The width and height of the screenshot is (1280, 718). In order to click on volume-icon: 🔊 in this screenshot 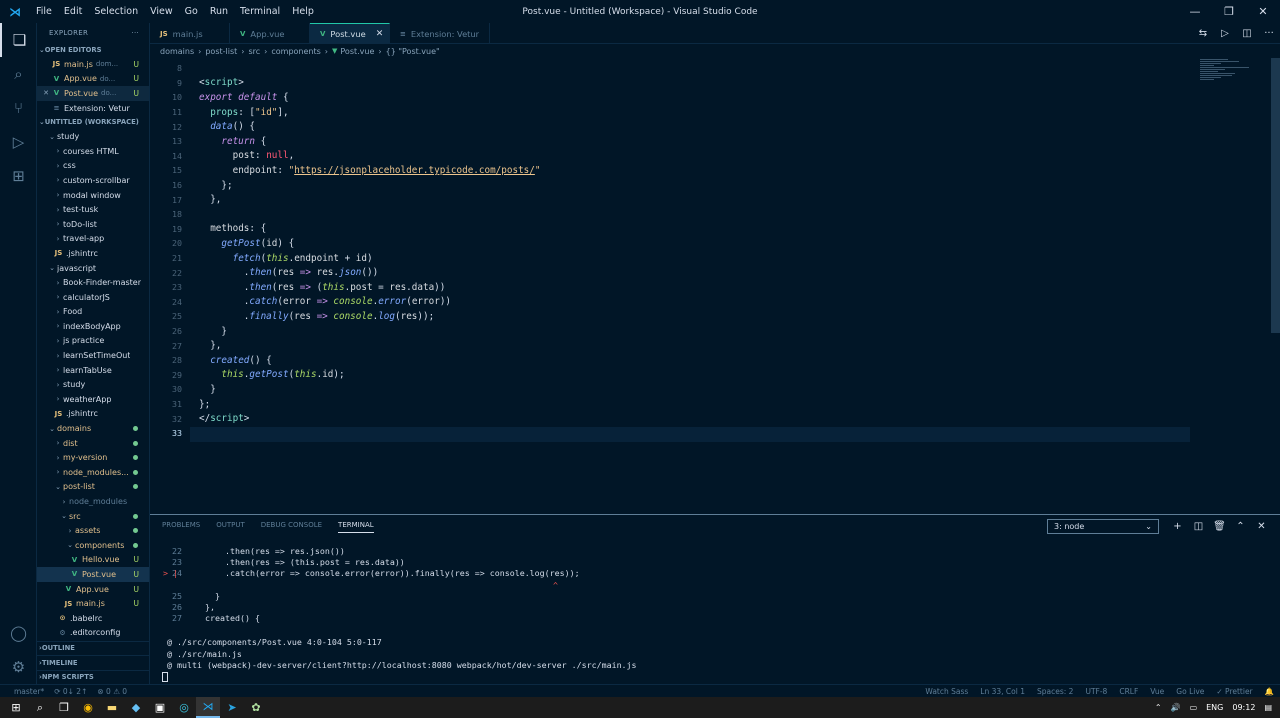, I will do `click(1176, 707)`.